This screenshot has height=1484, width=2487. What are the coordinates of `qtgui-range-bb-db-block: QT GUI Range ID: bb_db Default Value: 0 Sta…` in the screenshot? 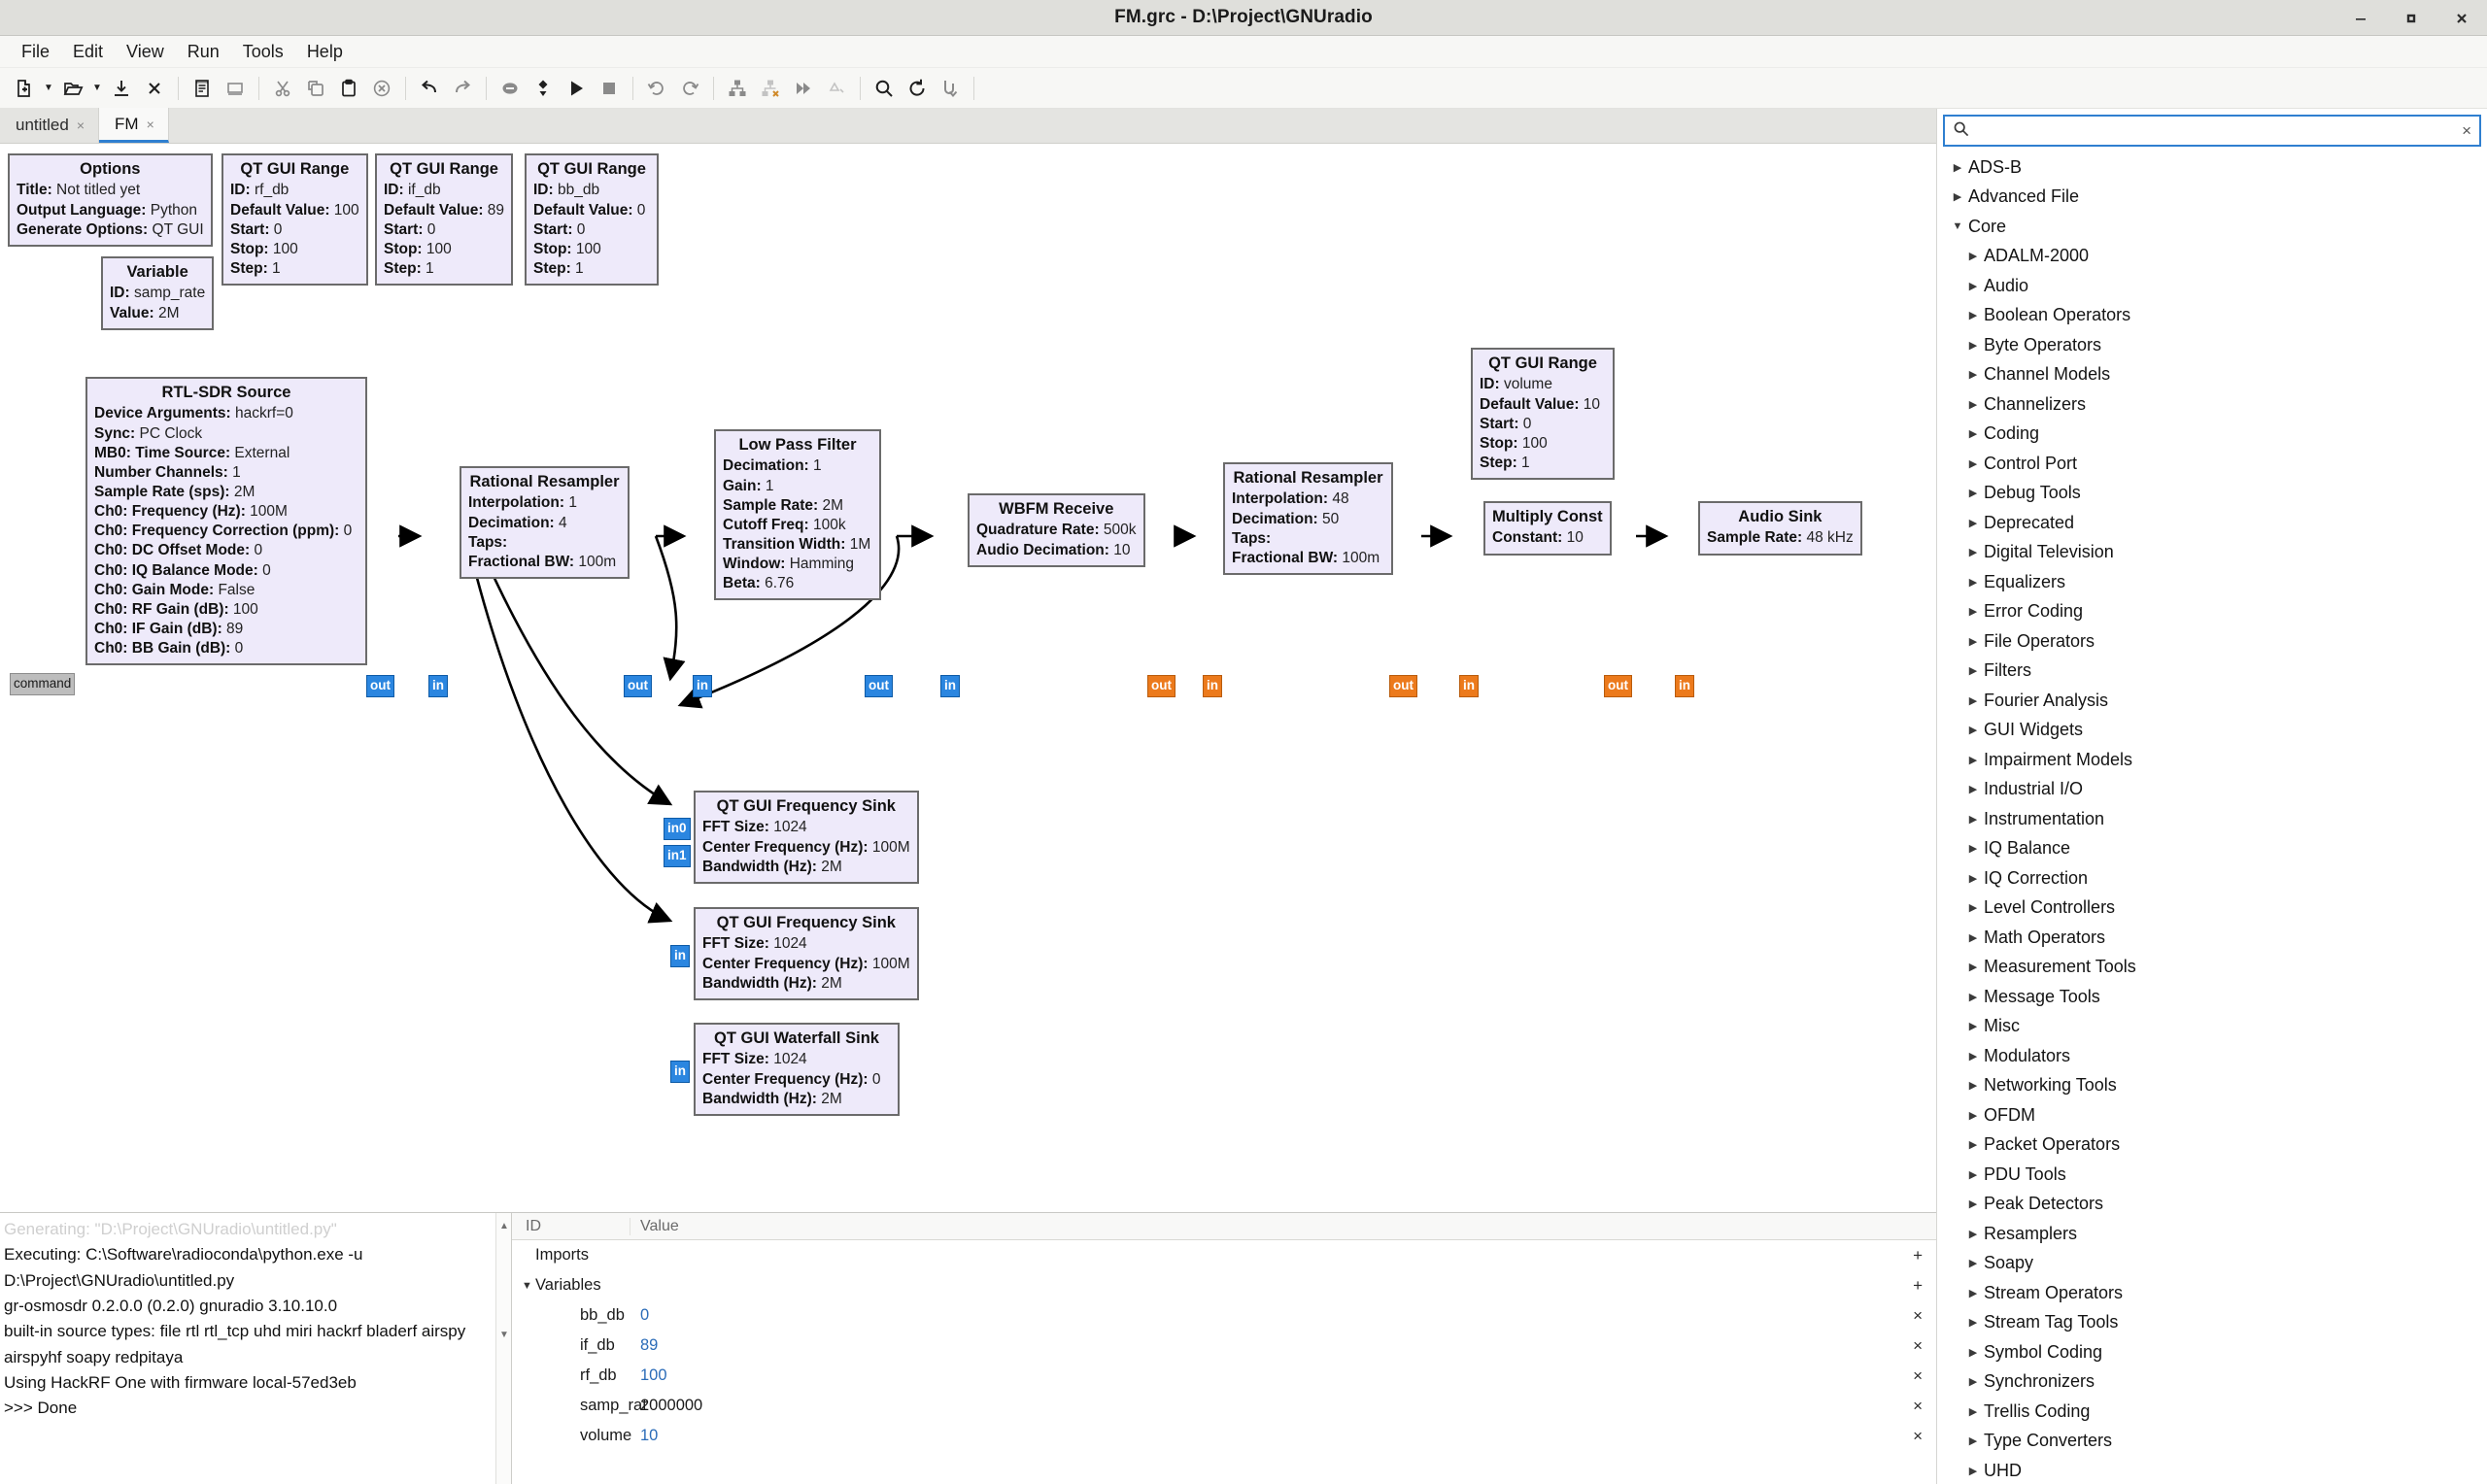 It's located at (592, 220).